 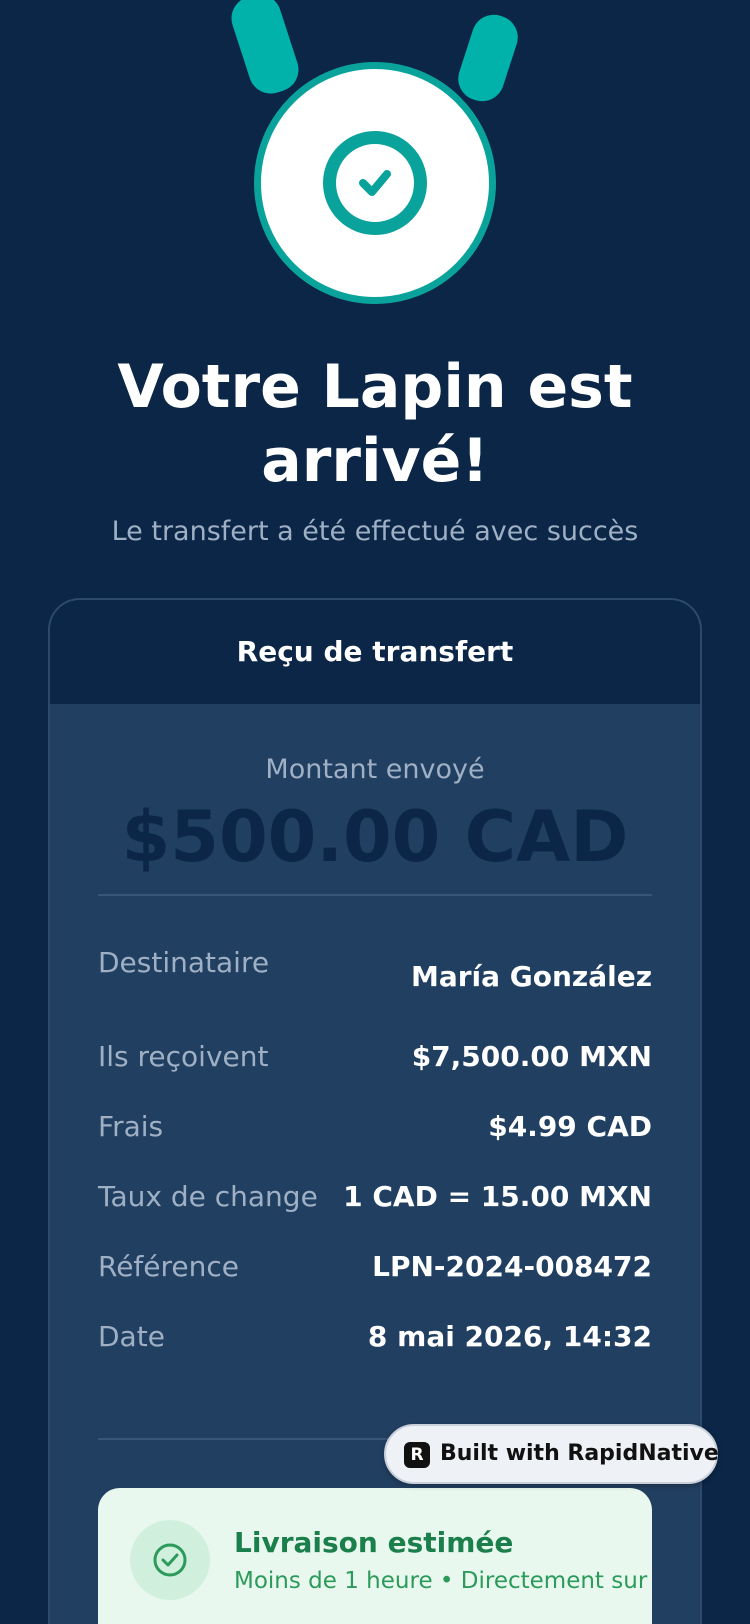 I want to click on row-value: $4.99 CAD, so click(x=570, y=1126).